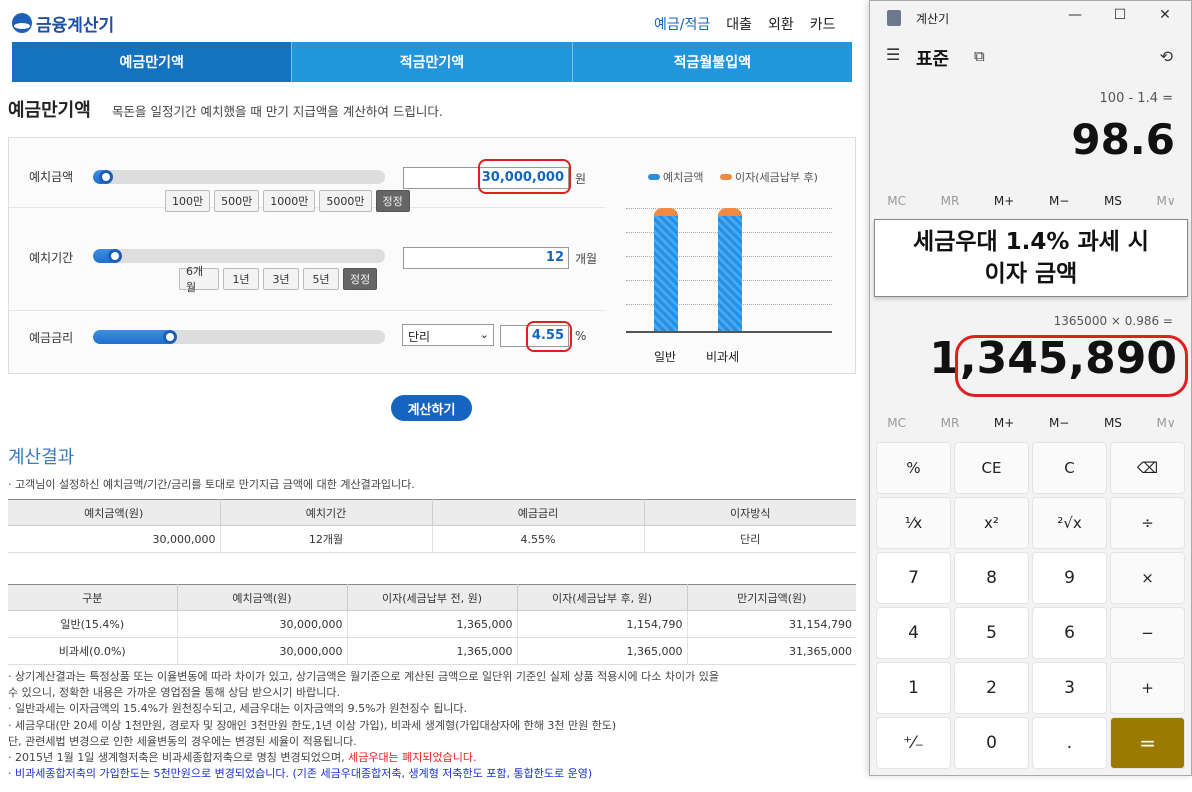 Image resolution: width=1192 pixels, height=792 pixels. What do you see at coordinates (170, 337) in the screenshot?
I see `rate-slider-knob` at bounding box center [170, 337].